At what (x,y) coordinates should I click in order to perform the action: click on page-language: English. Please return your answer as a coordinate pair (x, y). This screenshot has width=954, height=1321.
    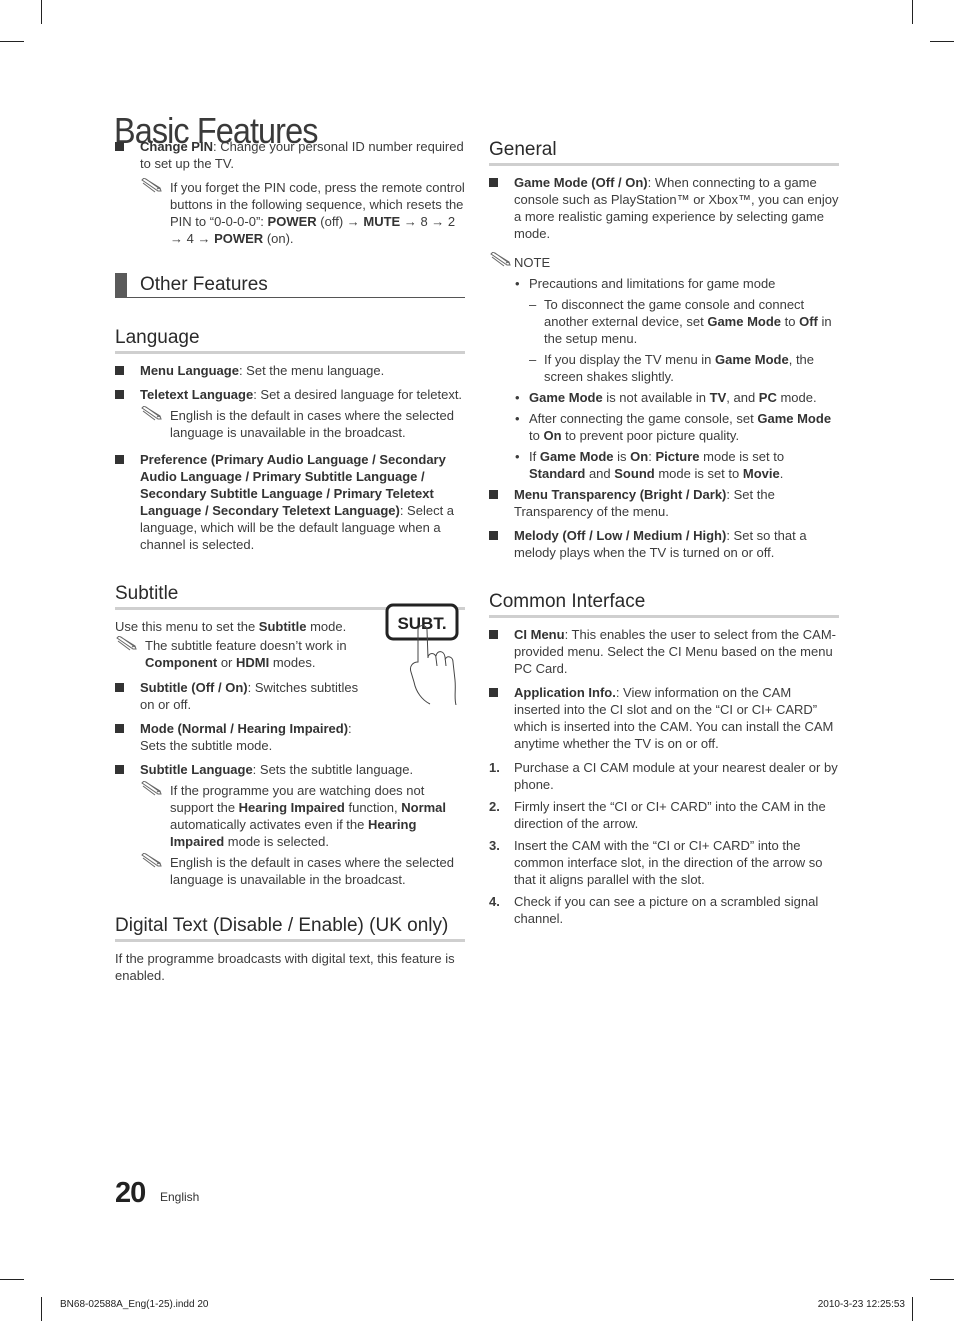
    Looking at the image, I should click on (180, 1197).